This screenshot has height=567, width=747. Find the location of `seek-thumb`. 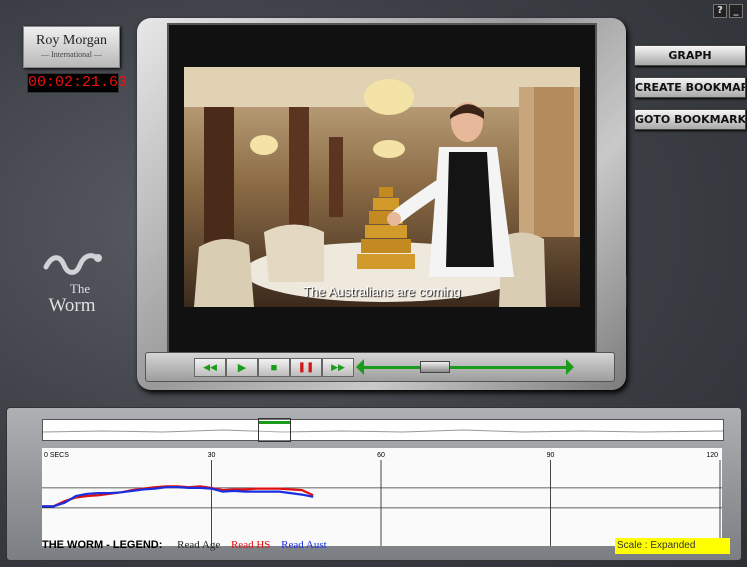

seek-thumb is located at coordinates (435, 367).